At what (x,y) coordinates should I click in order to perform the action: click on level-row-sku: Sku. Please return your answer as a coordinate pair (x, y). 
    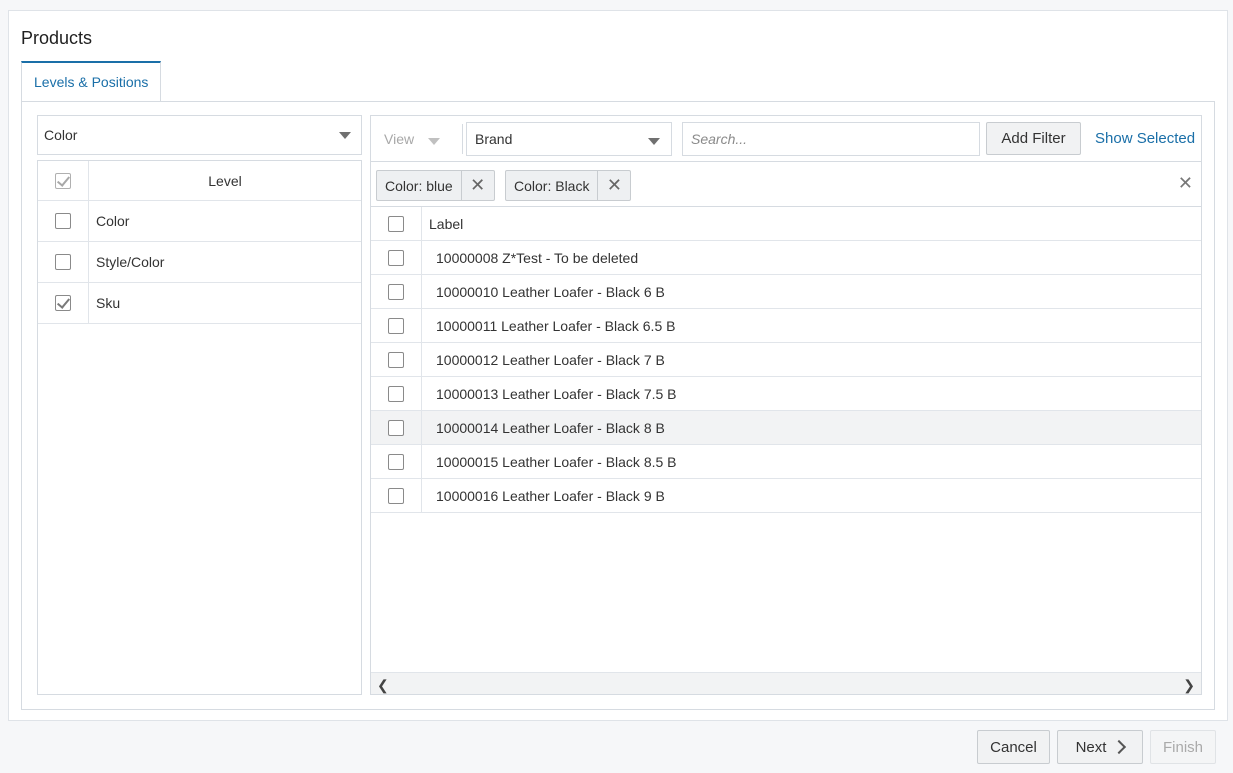
    Looking at the image, I should click on (199, 303).